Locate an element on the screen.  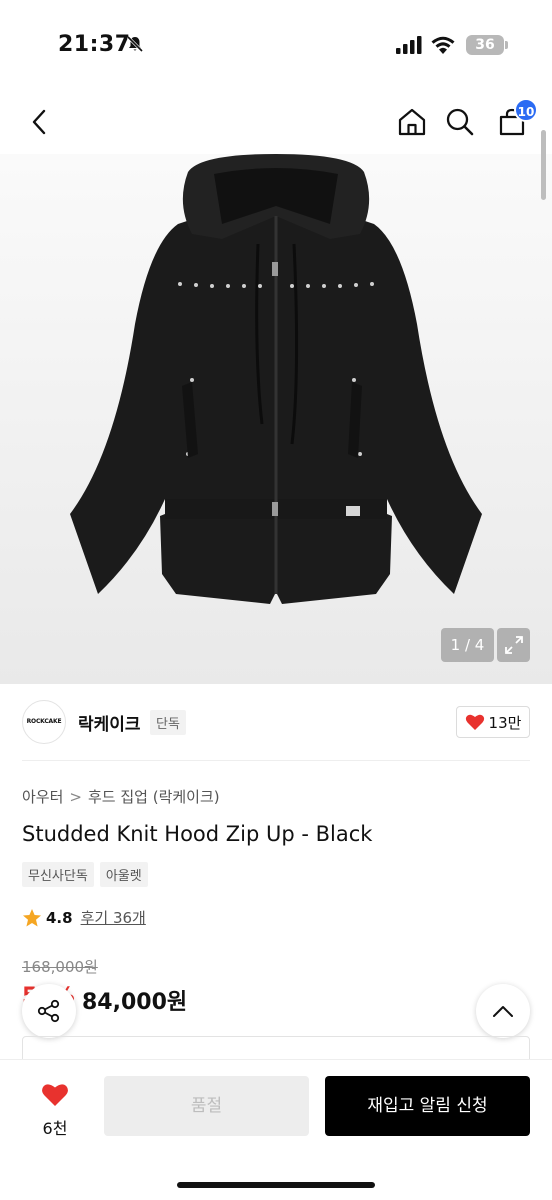
sale-price: 84,000원 is located at coordinates (135, 1002).